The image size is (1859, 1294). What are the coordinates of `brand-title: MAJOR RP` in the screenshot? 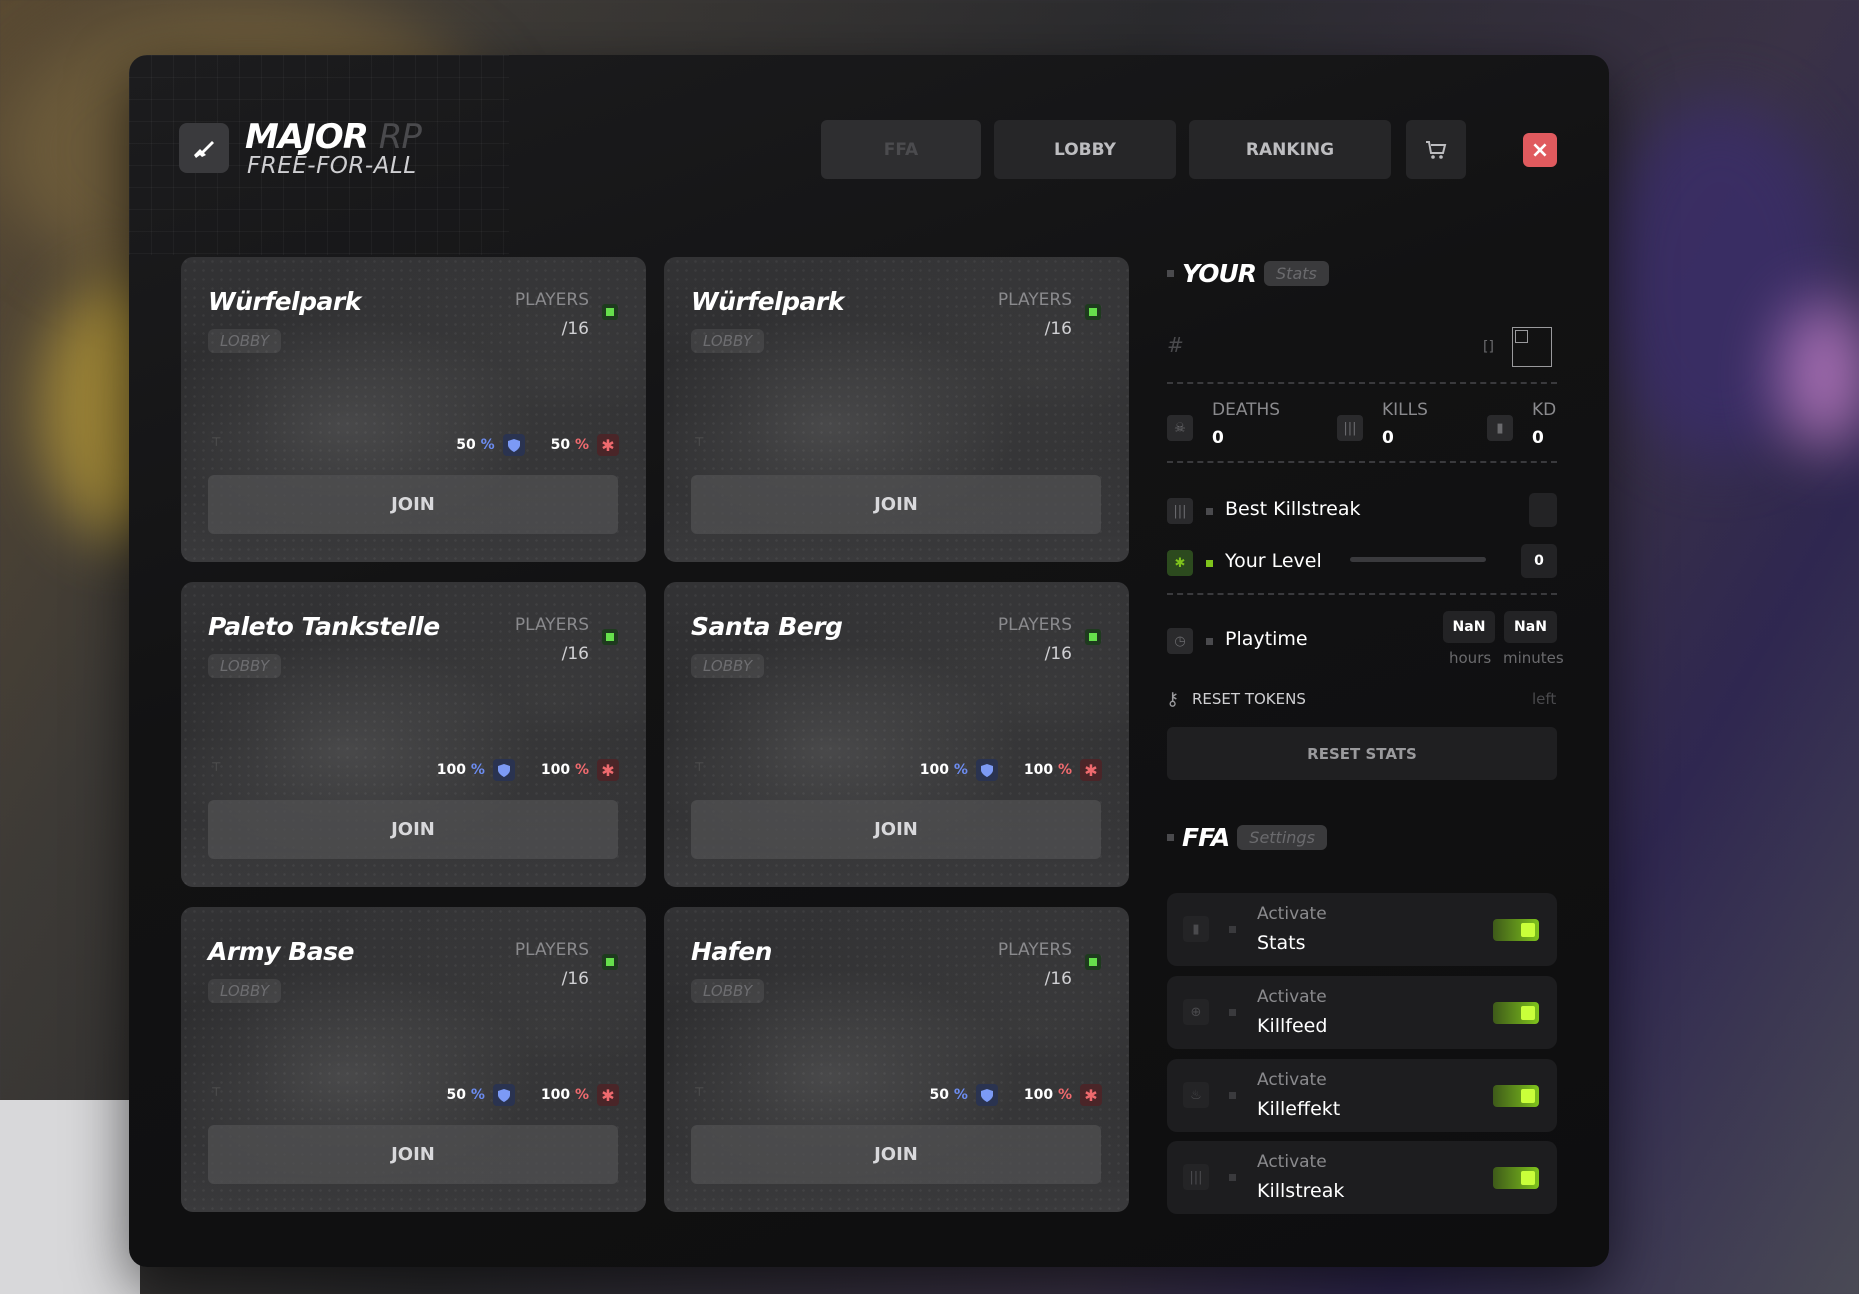 It's located at (333, 137).